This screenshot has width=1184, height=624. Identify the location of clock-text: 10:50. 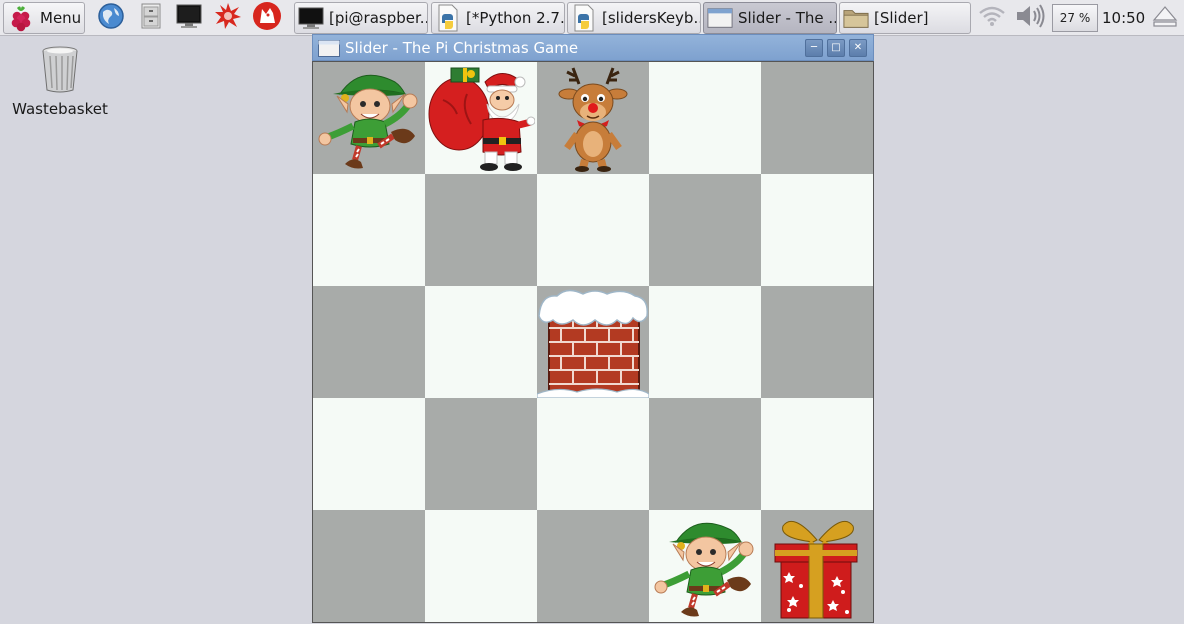
(1124, 18).